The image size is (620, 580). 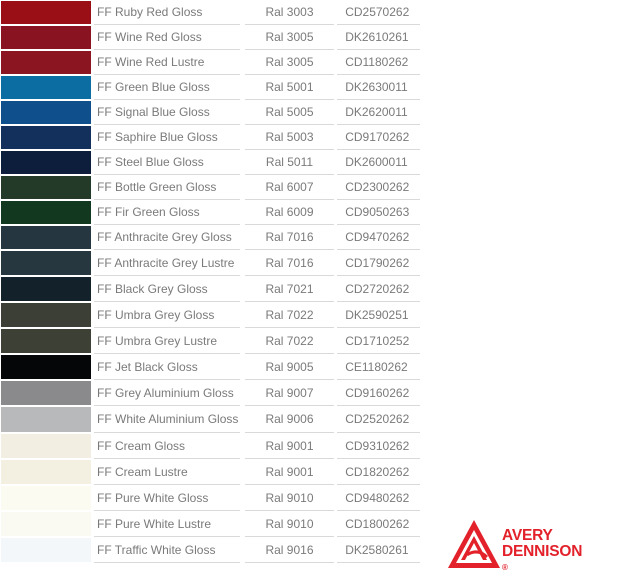 I want to click on color-row: FF Saphire Blue Gloss Ral 5003 CD9170262, so click(x=210, y=137).